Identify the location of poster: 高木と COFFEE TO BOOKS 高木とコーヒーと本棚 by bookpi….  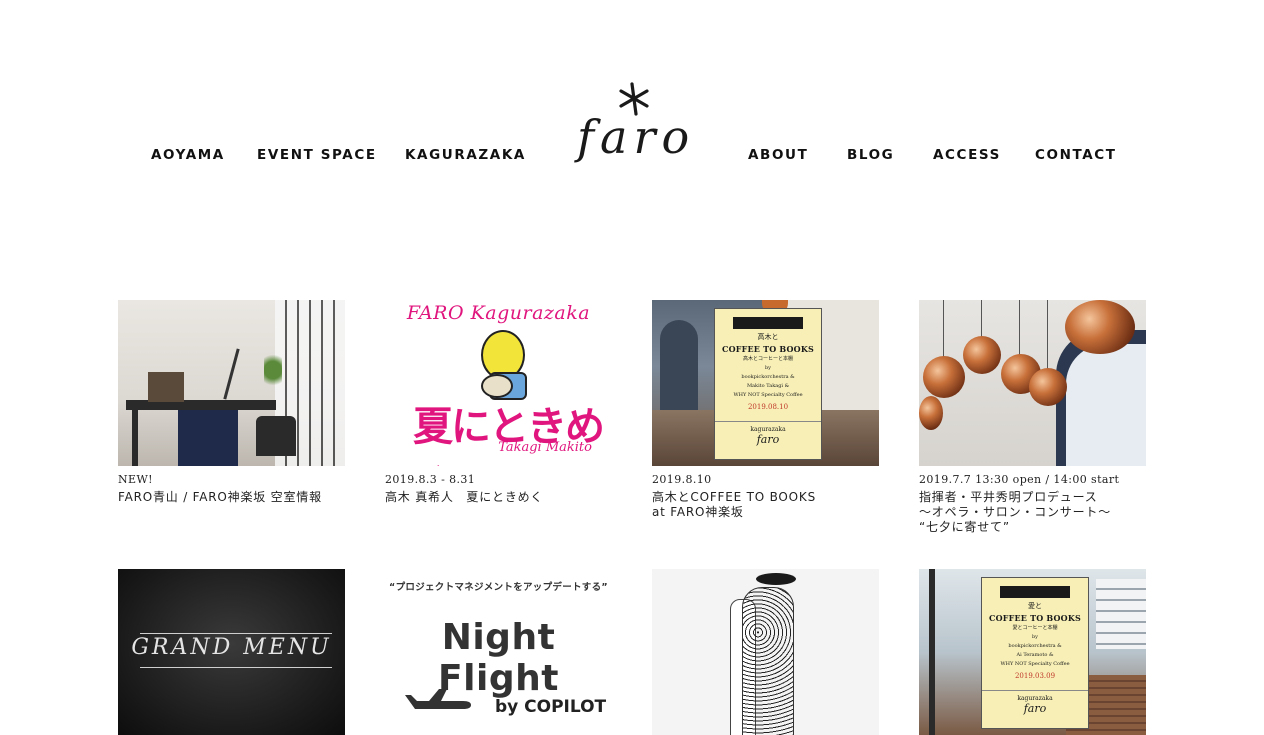
(768, 384).